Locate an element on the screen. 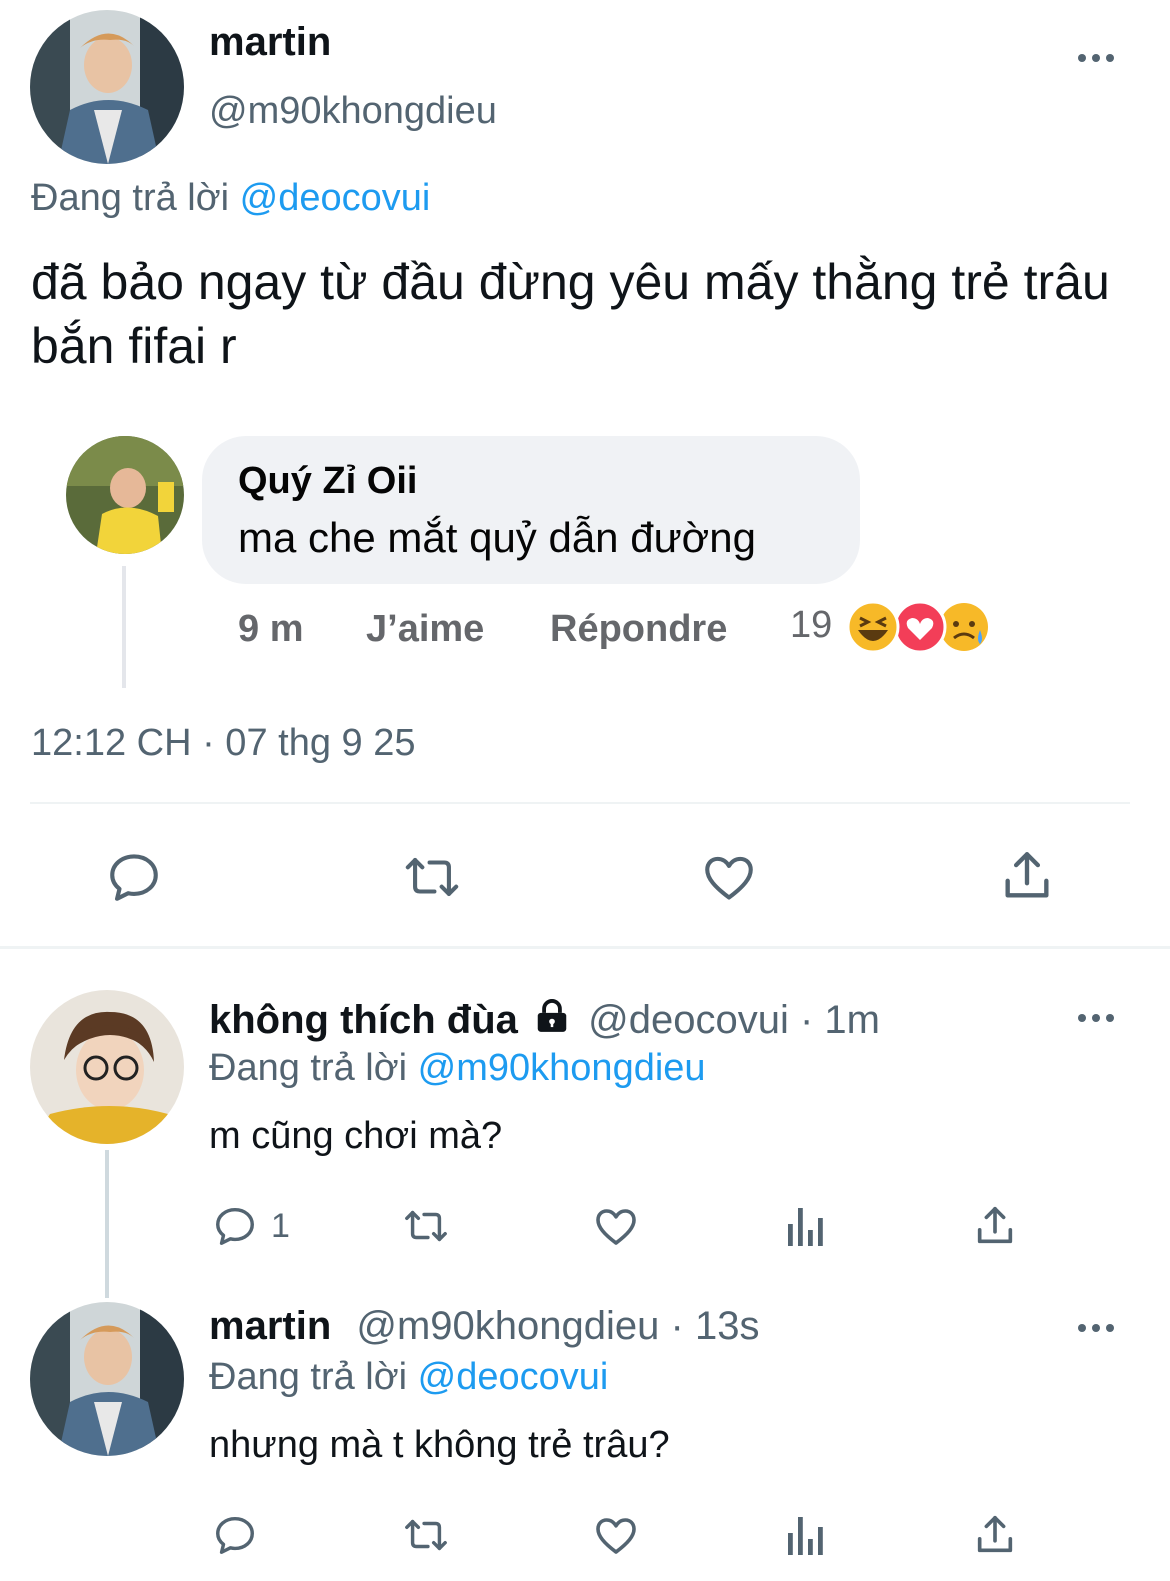  comment-time: 9 m is located at coordinates (271, 629).